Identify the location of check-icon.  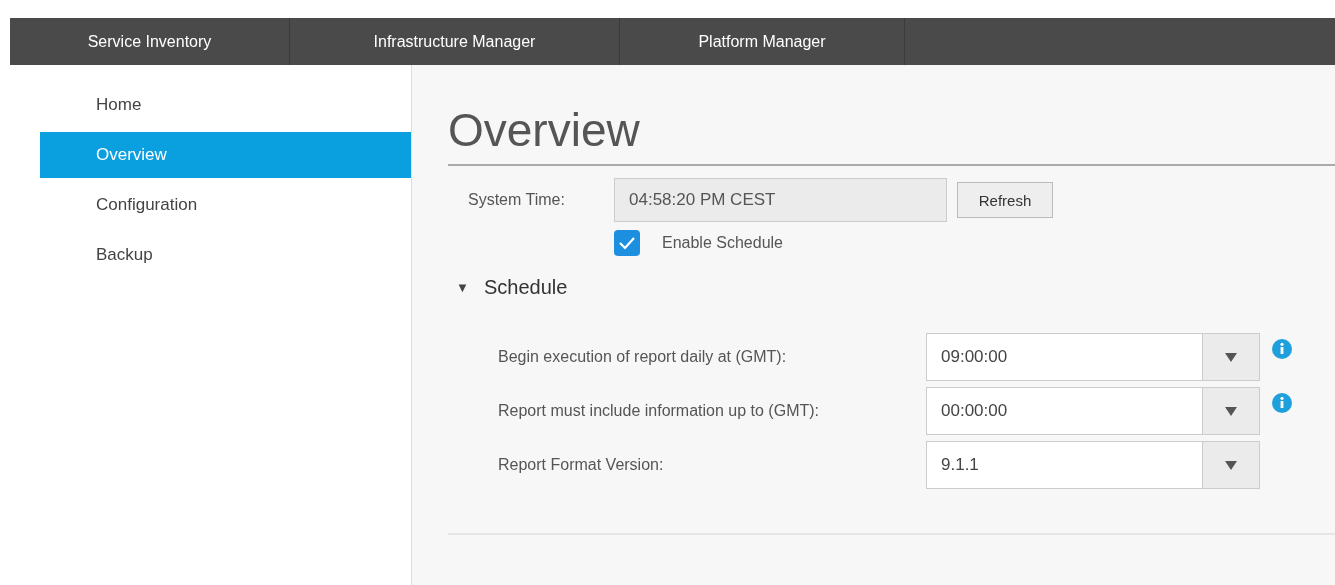
(627, 243).